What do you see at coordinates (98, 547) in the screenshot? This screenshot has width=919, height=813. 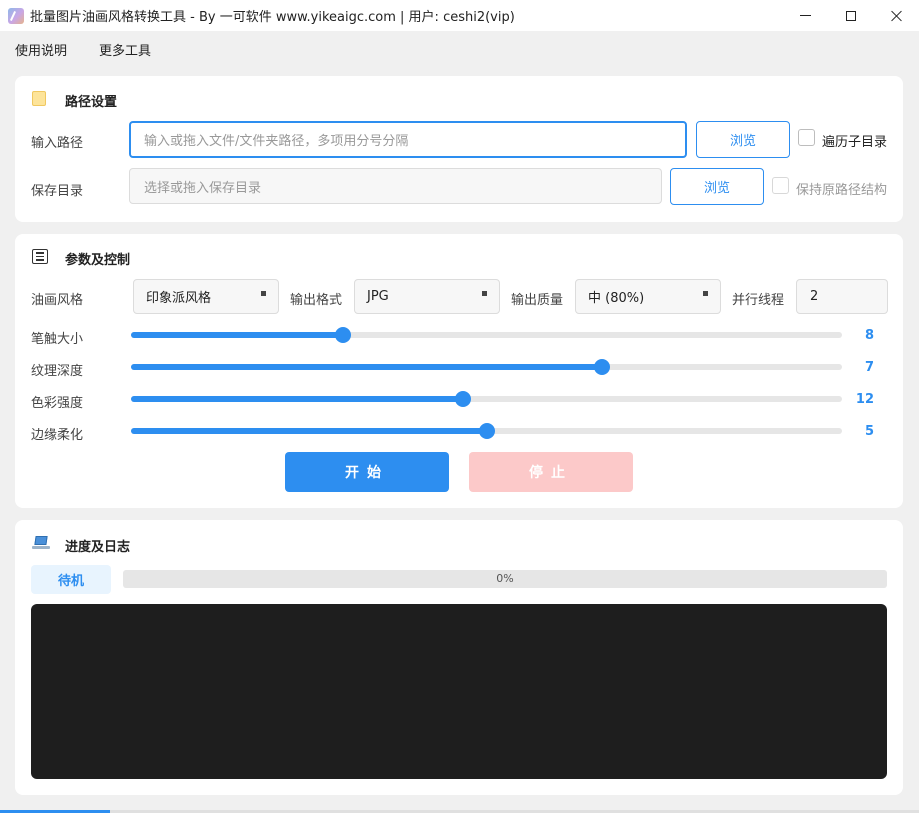 I see `progress-log-title: 进度及日志` at bounding box center [98, 547].